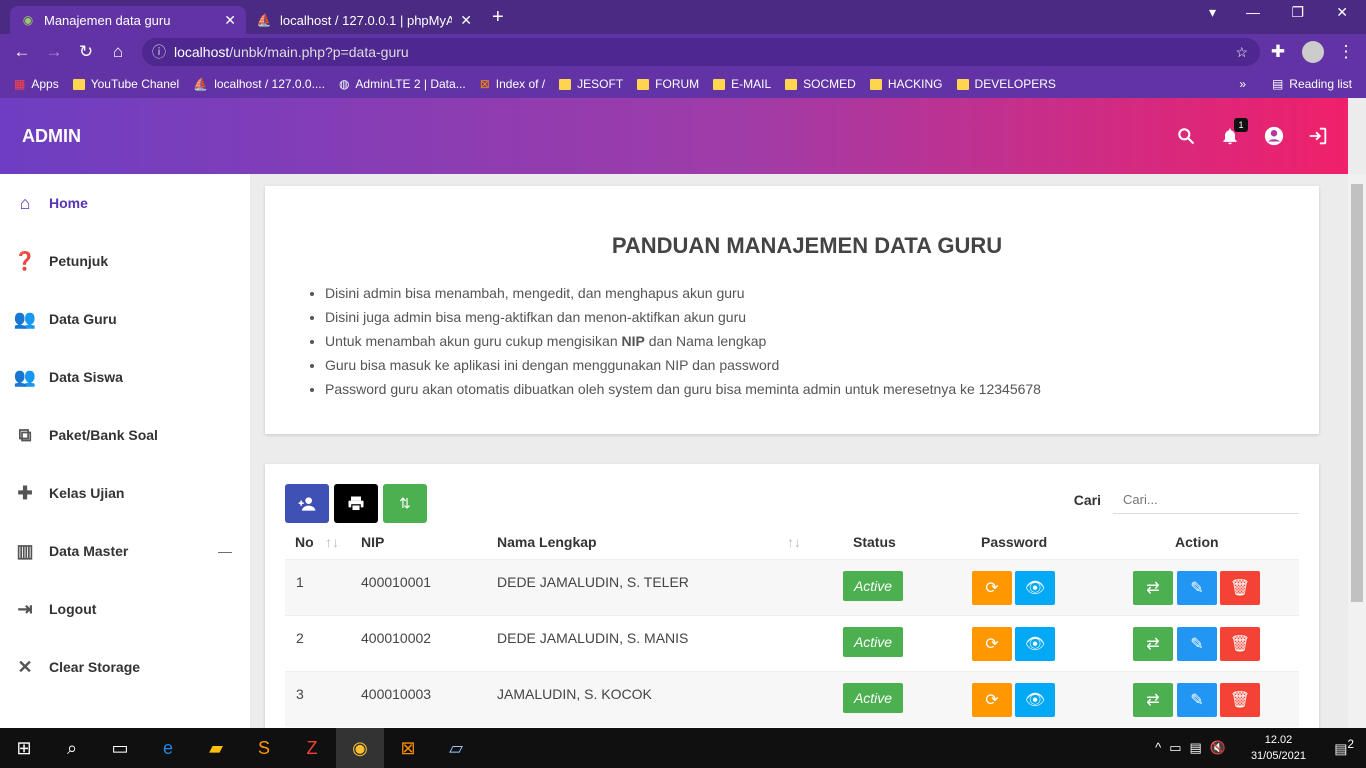  Describe the element at coordinates (159, 52) in the screenshot. I see `info-icon: ⓘ` at that location.